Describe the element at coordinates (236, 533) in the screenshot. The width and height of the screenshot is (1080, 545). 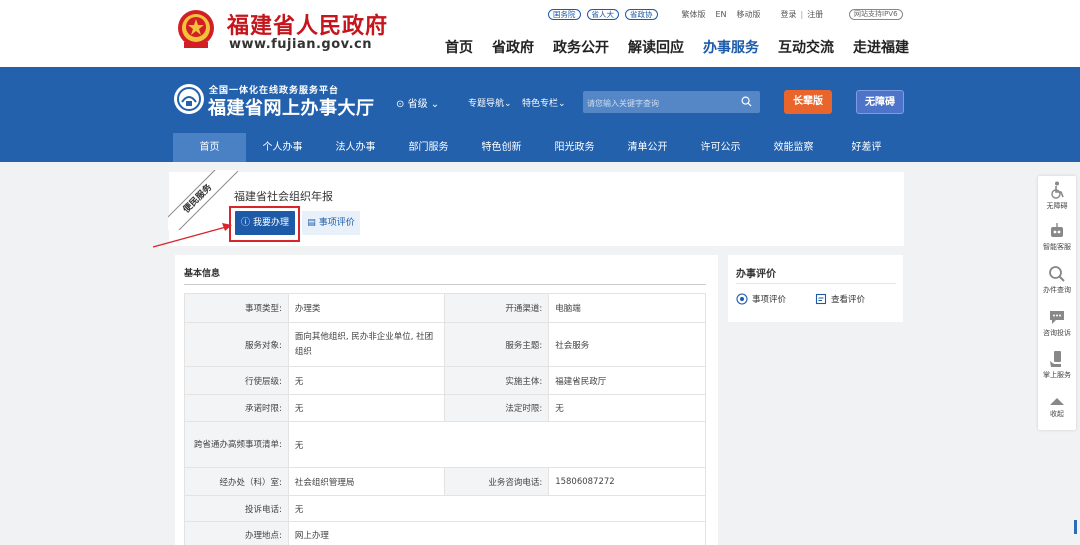
I see `field-label: 办理地点:` at that location.